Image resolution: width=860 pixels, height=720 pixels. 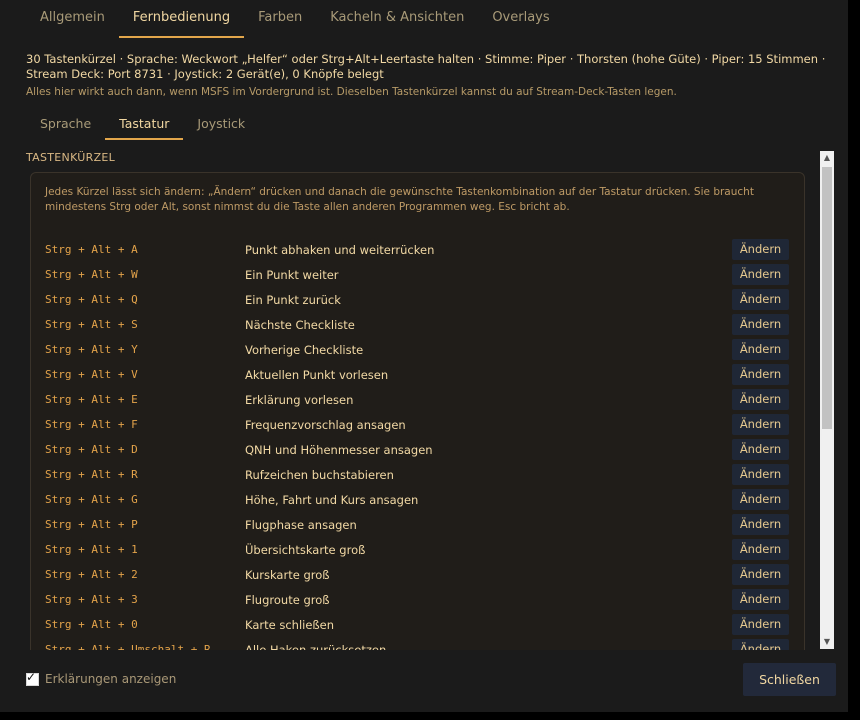 I want to click on shortcut-combo: Strg + Alt + 2, so click(x=91, y=574).